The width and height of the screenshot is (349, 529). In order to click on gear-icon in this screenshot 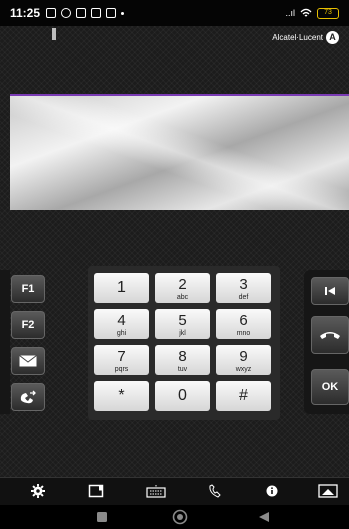, I will do `click(38, 491)`.